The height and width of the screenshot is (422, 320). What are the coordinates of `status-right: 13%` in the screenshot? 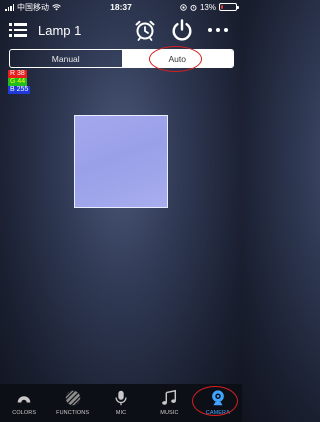 It's located at (209, 7).